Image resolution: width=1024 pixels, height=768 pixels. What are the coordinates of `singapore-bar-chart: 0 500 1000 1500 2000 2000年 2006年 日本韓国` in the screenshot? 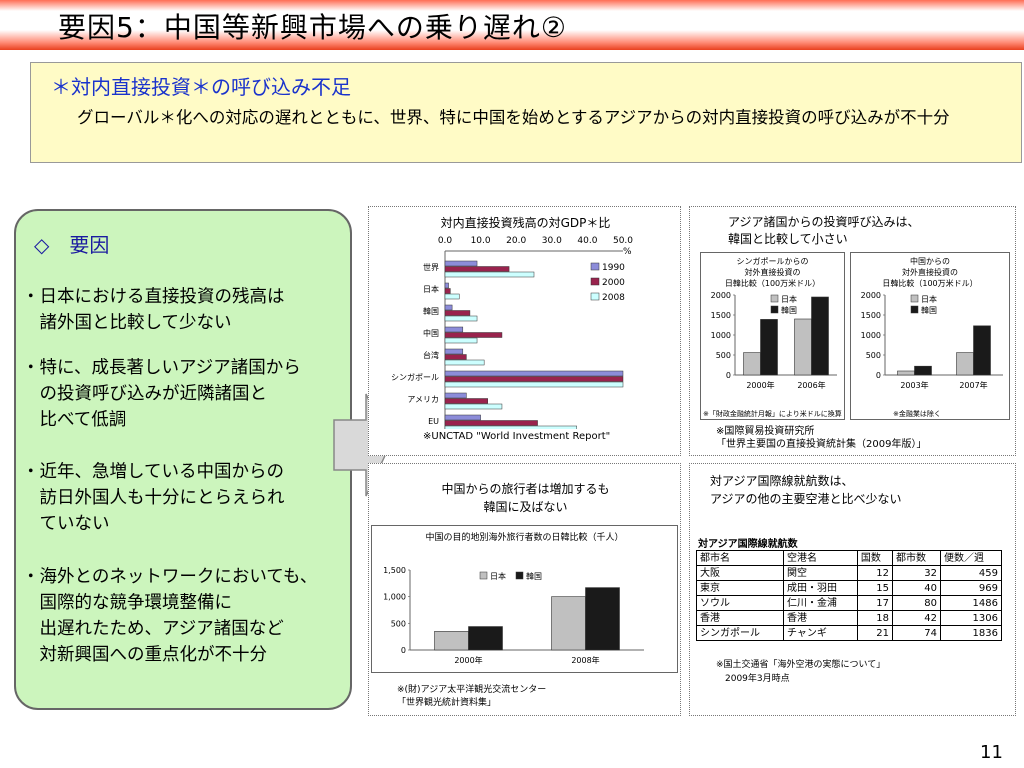 It's located at (774, 340).